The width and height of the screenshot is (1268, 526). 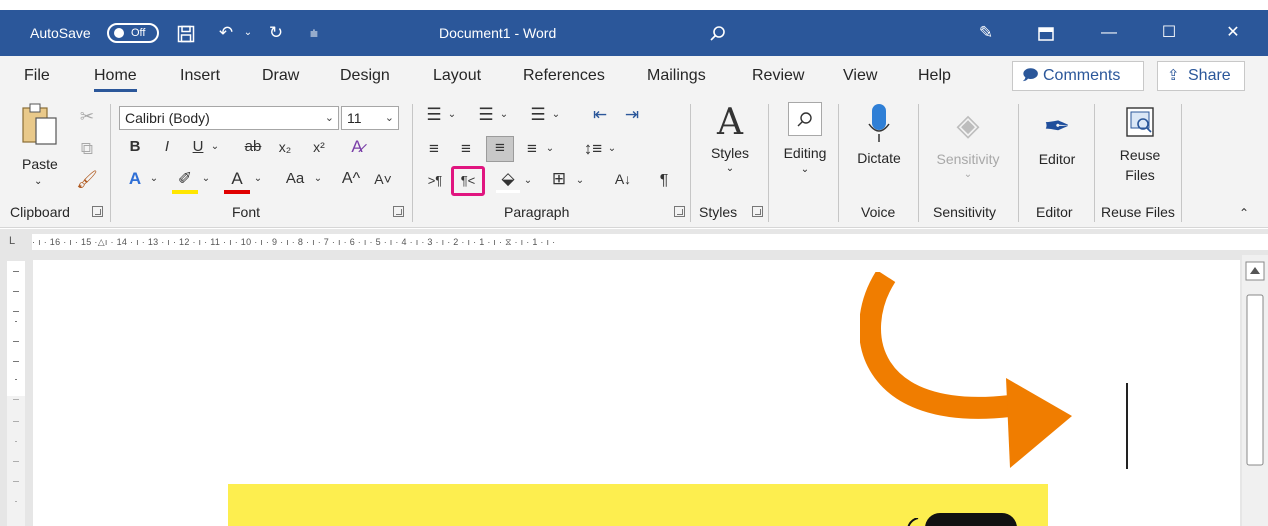 I want to click on tab-design: Design, so click(x=365, y=76).